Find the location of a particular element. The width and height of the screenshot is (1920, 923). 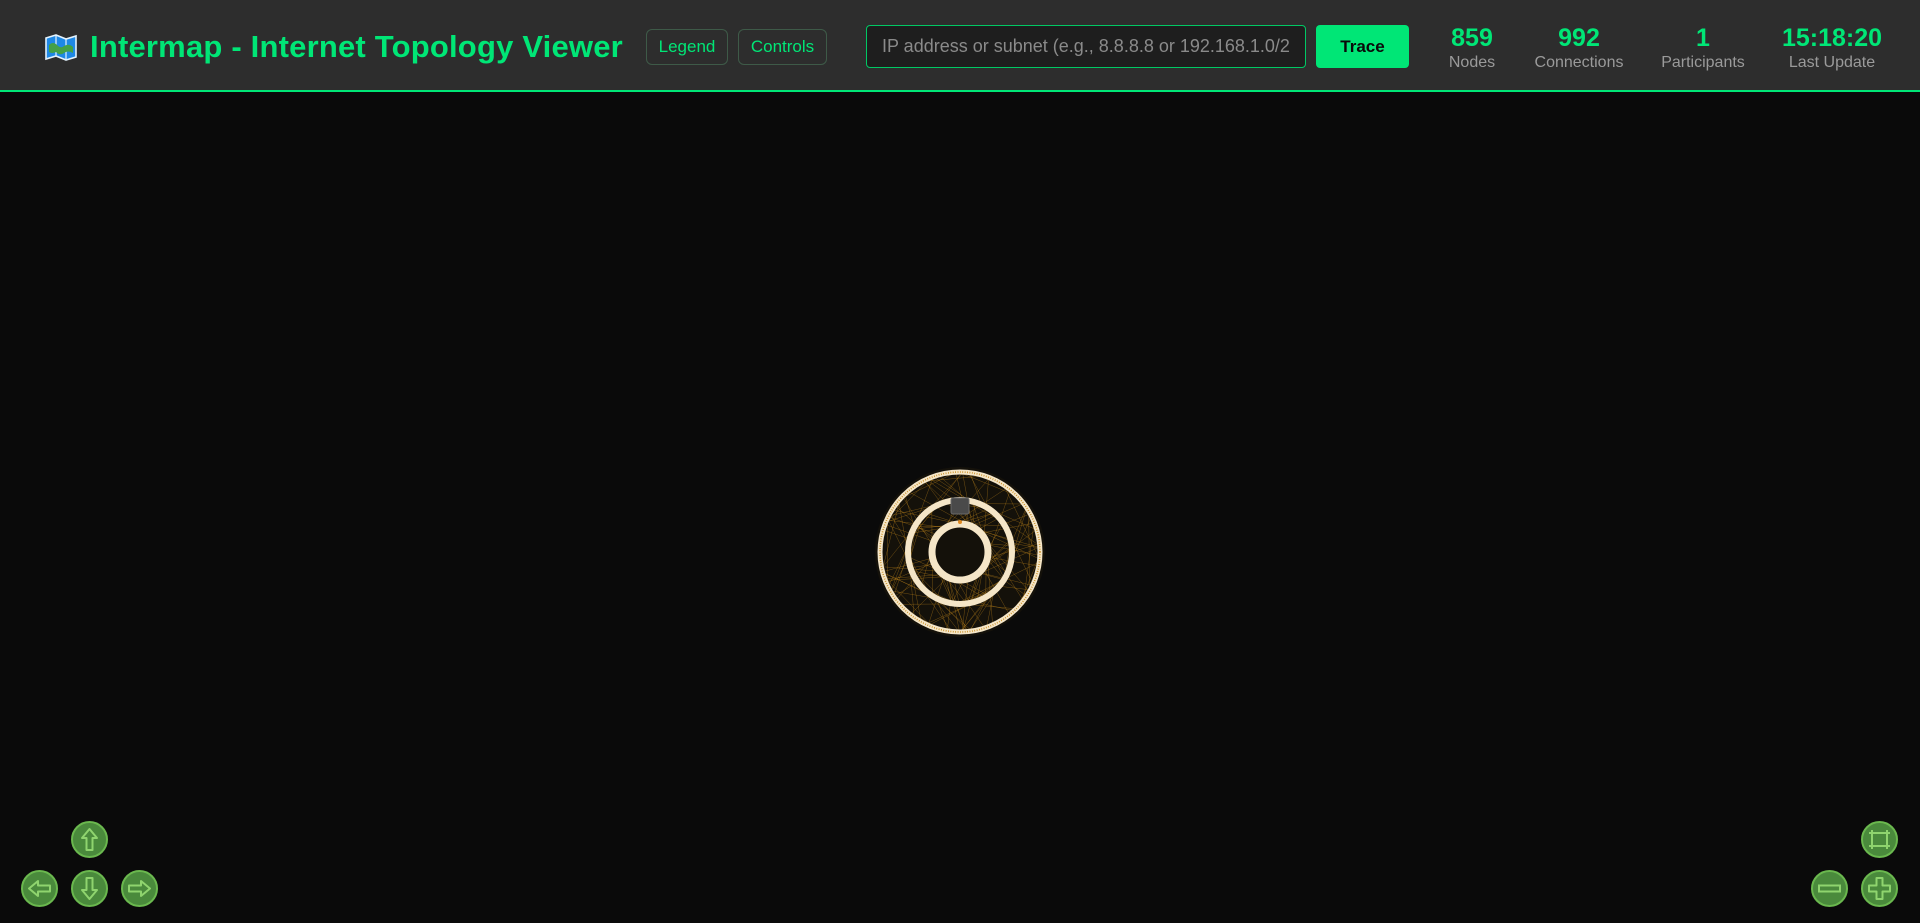

stat-connections: 992 Connections is located at coordinates (1579, 49).